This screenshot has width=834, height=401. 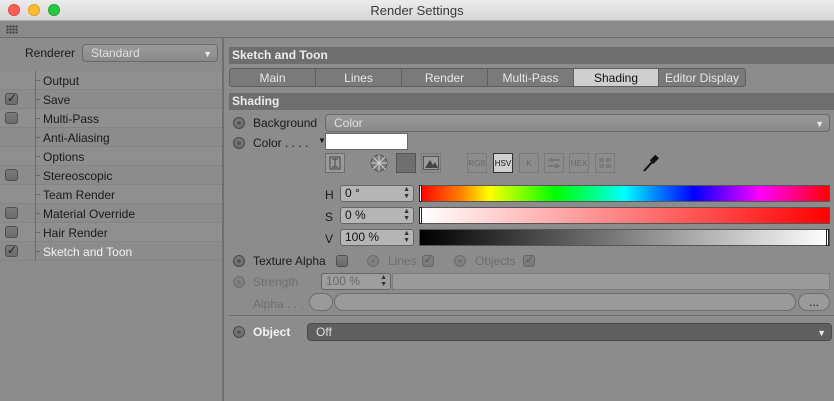 What do you see at coordinates (445, 77) in the screenshot?
I see `tab-render: Render` at bounding box center [445, 77].